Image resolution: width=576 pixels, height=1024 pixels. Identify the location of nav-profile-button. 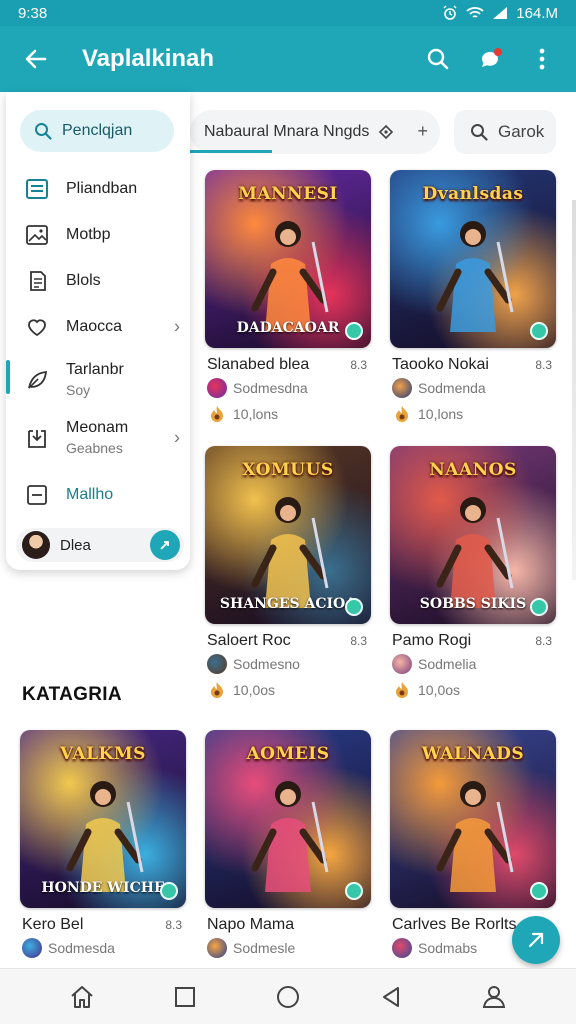
(494, 997).